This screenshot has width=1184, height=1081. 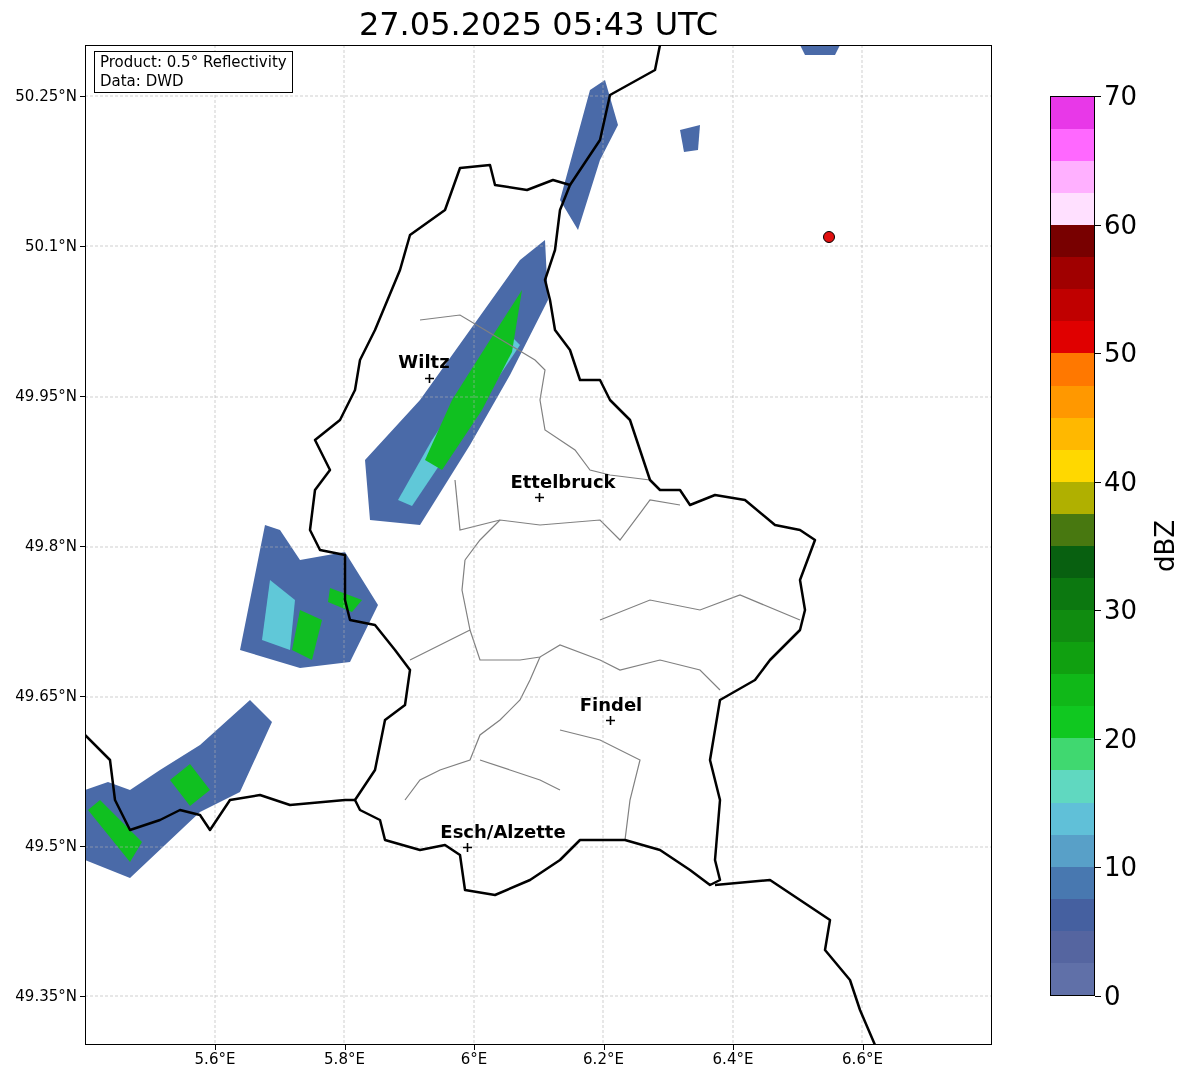 I want to click on x-tick-label: 5.8°E, so click(x=344, y=1059).